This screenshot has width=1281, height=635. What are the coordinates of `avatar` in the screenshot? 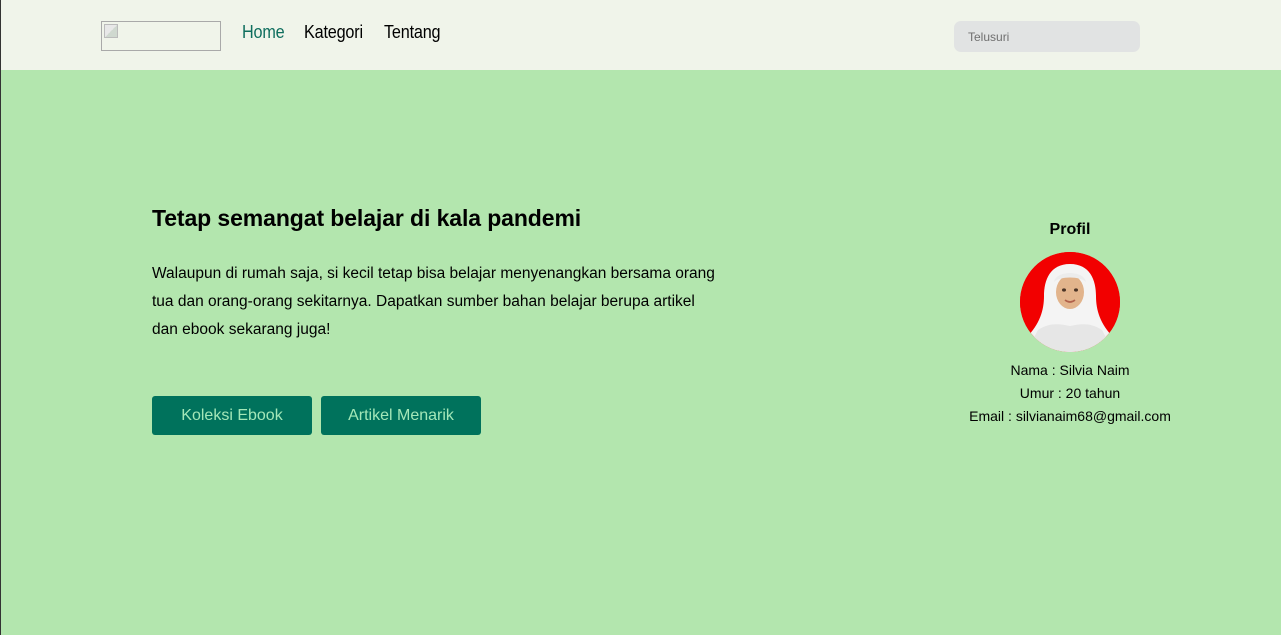 It's located at (1070, 302).